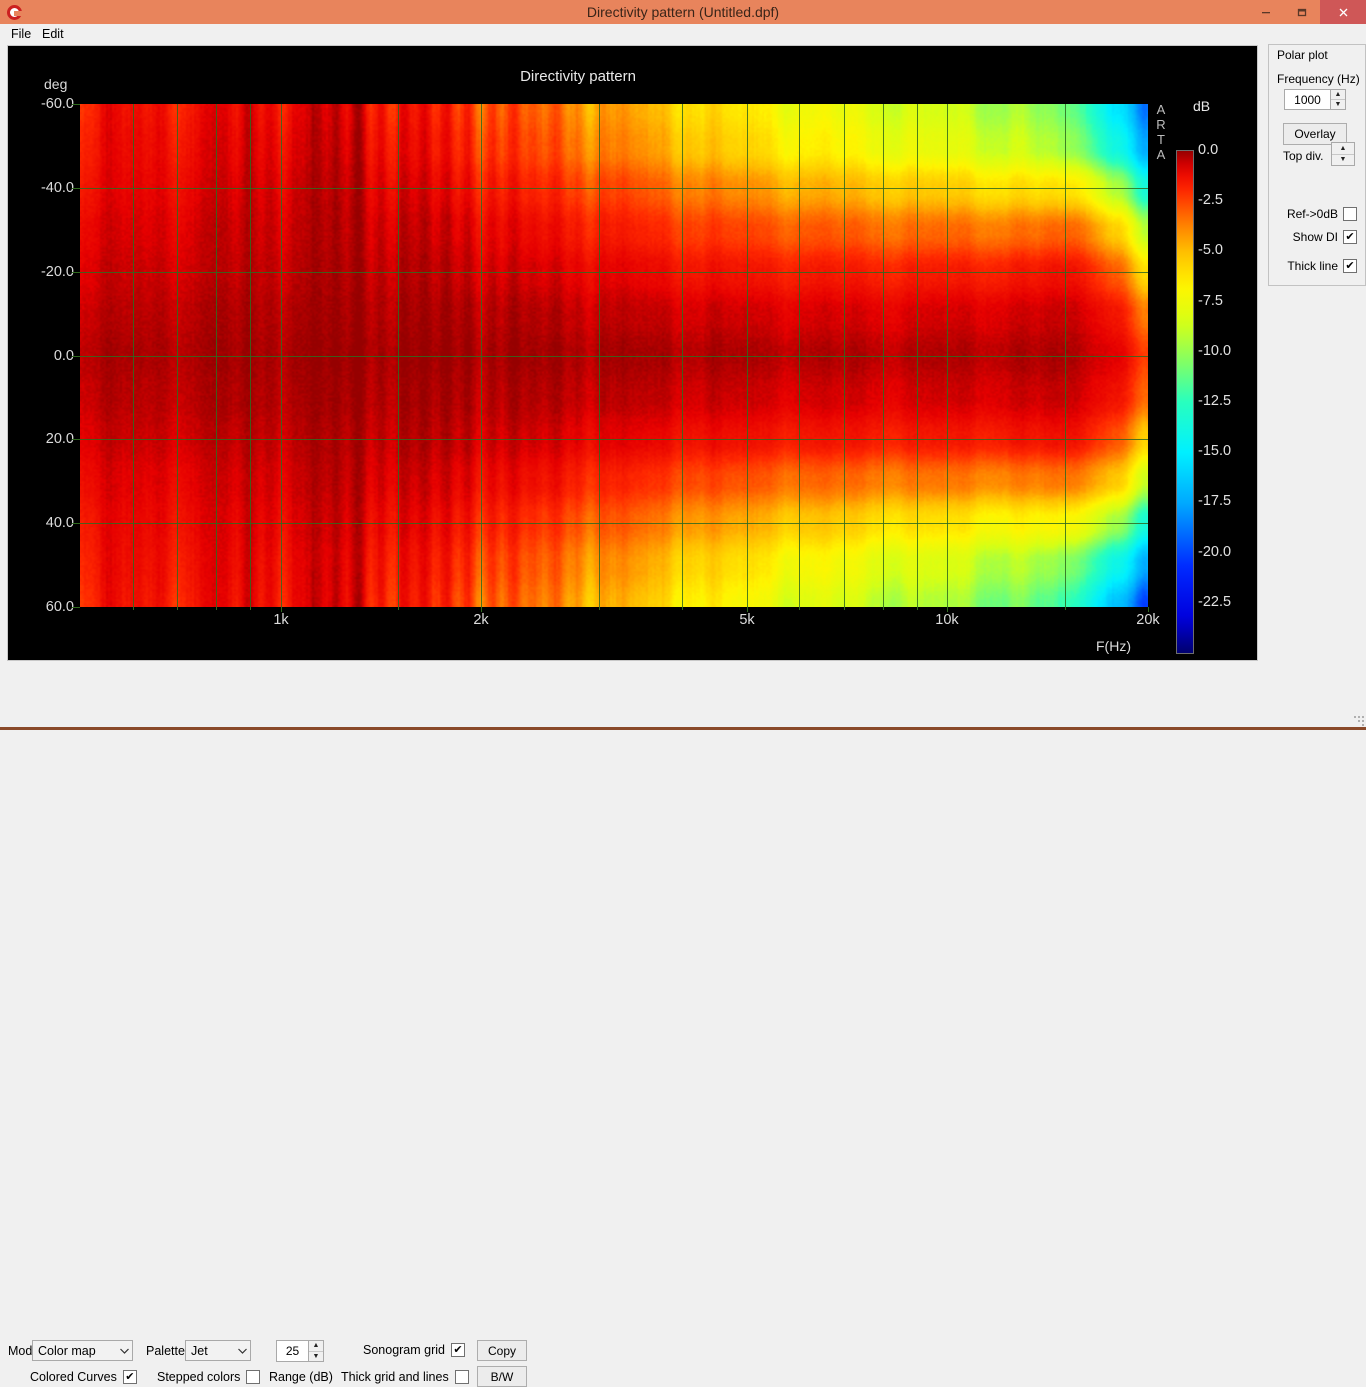 The height and width of the screenshot is (1387, 1366). What do you see at coordinates (1302, 55) in the screenshot?
I see `polar-plot-title: Polar plot` at bounding box center [1302, 55].